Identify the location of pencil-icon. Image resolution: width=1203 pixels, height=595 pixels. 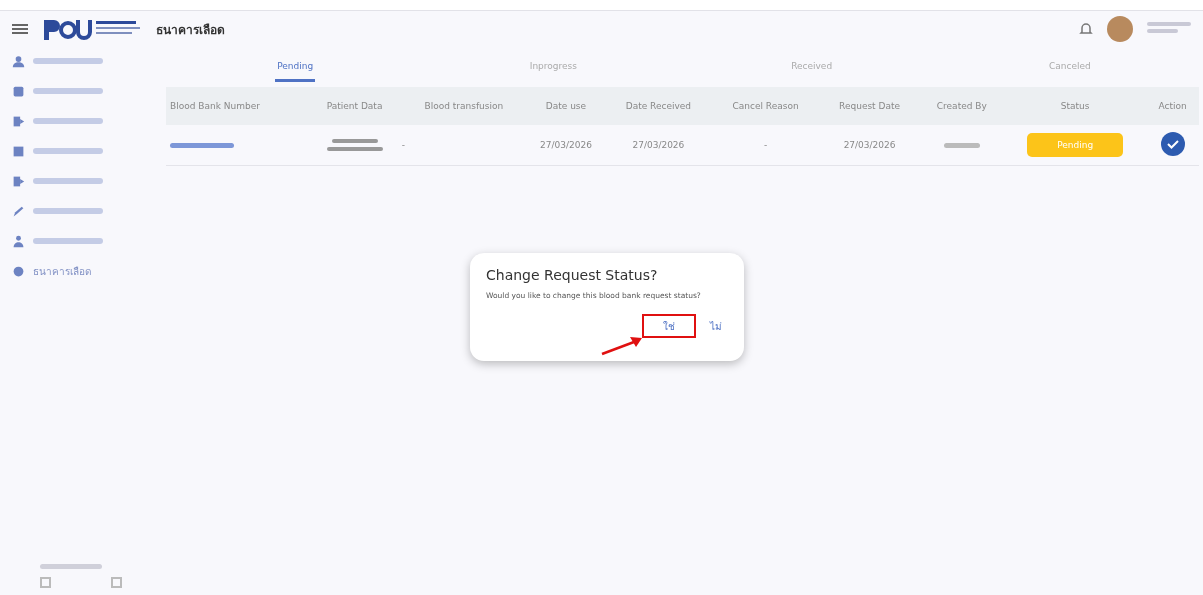
(18, 211).